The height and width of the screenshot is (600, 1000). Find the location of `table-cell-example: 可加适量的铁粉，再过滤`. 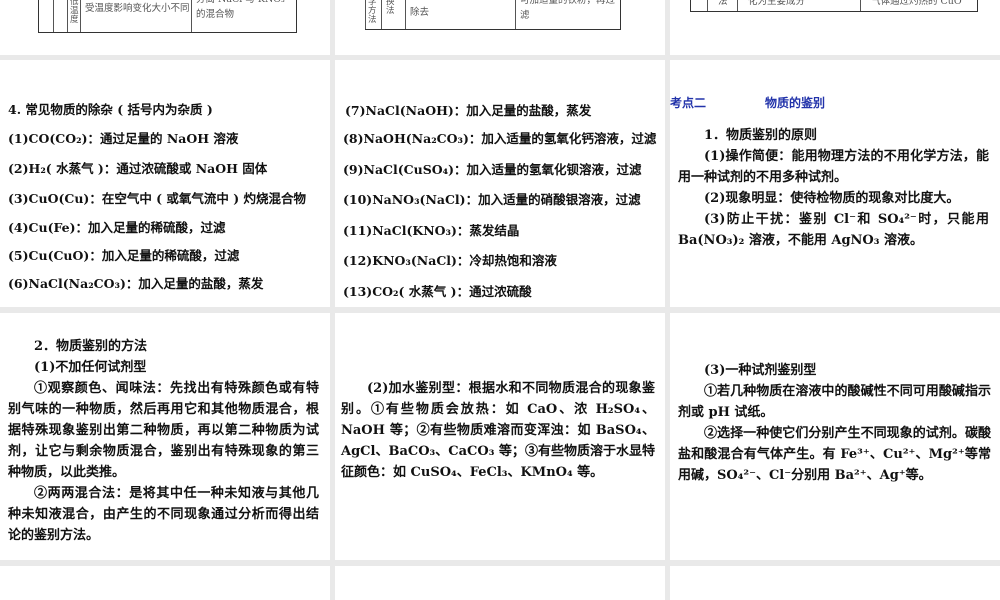

table-cell-example: 可加适量的铁粉，再过滤 is located at coordinates (565, 14).